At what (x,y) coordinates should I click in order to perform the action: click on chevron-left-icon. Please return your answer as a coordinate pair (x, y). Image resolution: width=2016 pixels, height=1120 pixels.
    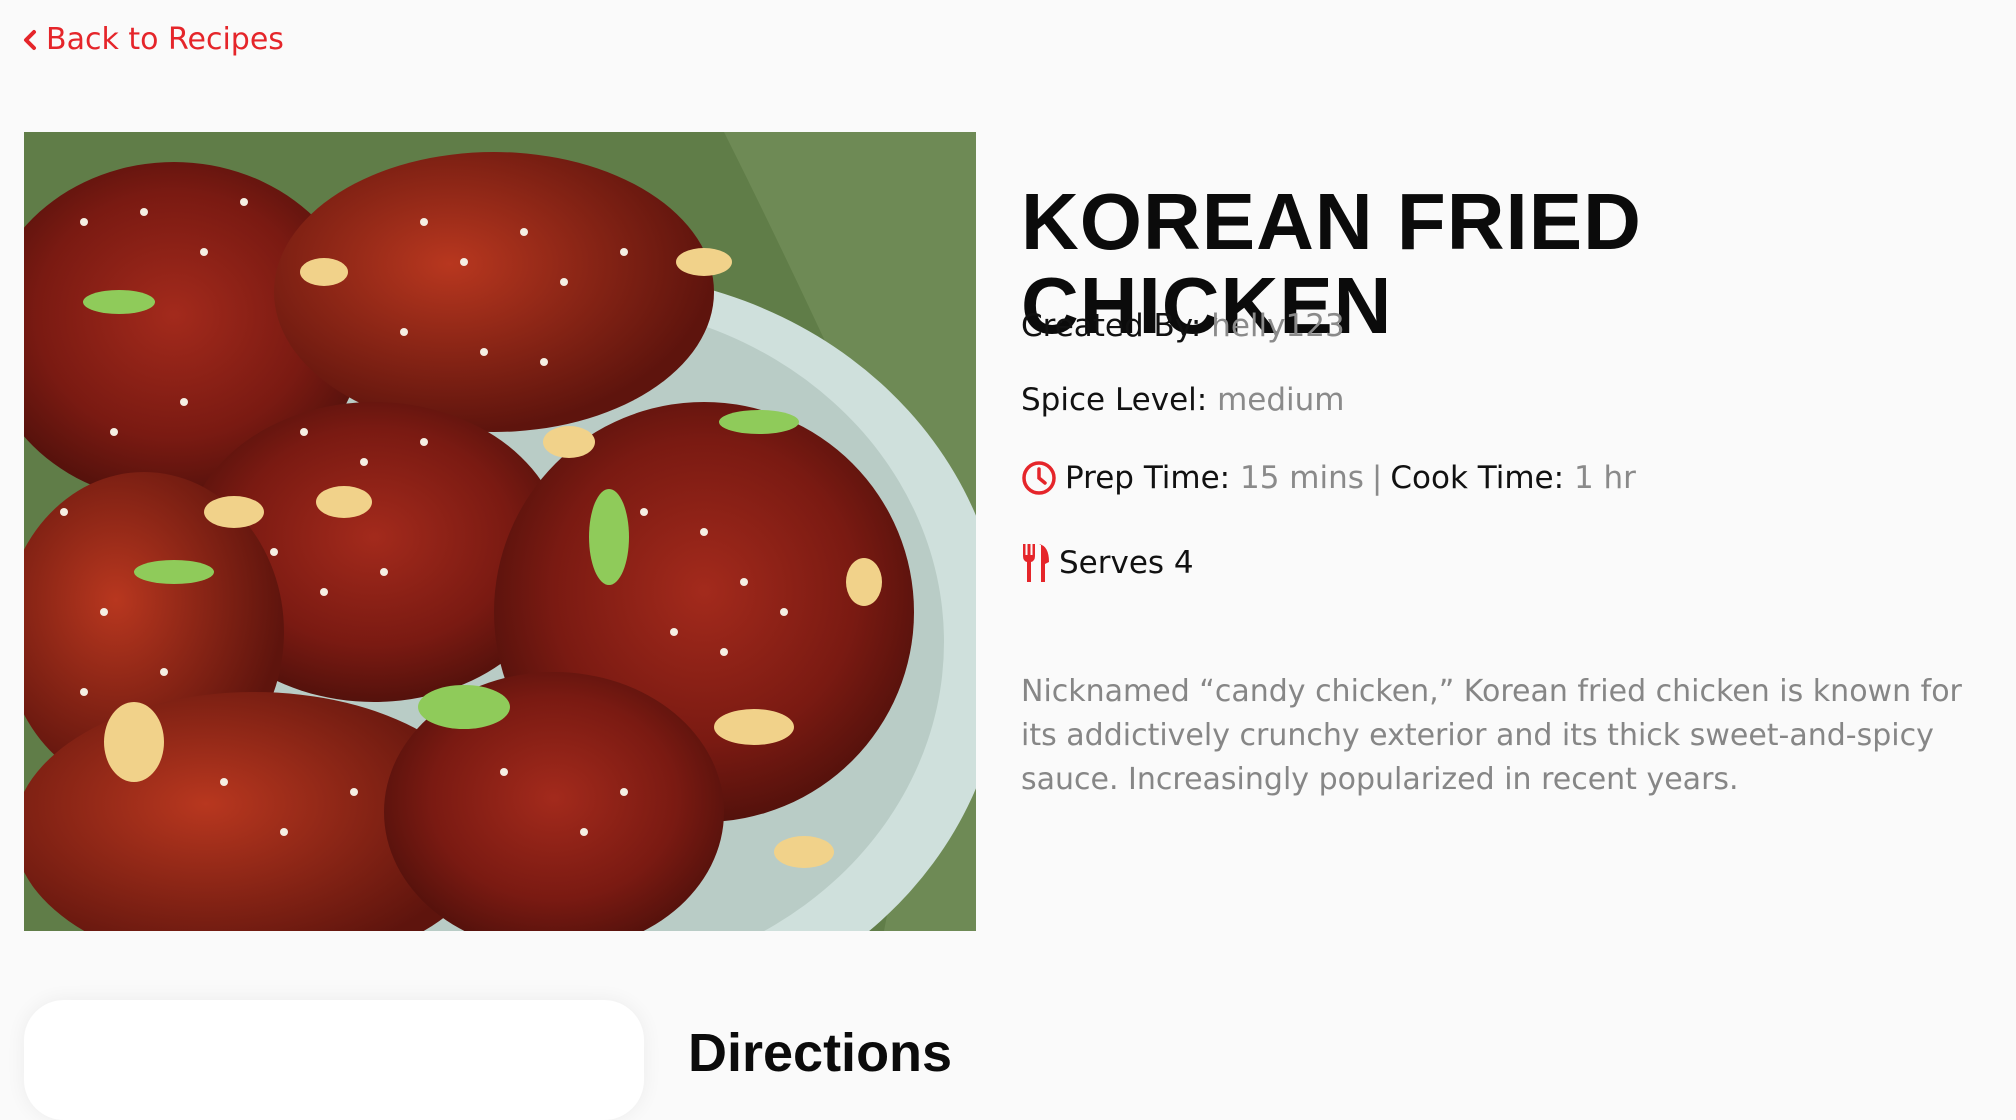
    Looking at the image, I should click on (30, 39).